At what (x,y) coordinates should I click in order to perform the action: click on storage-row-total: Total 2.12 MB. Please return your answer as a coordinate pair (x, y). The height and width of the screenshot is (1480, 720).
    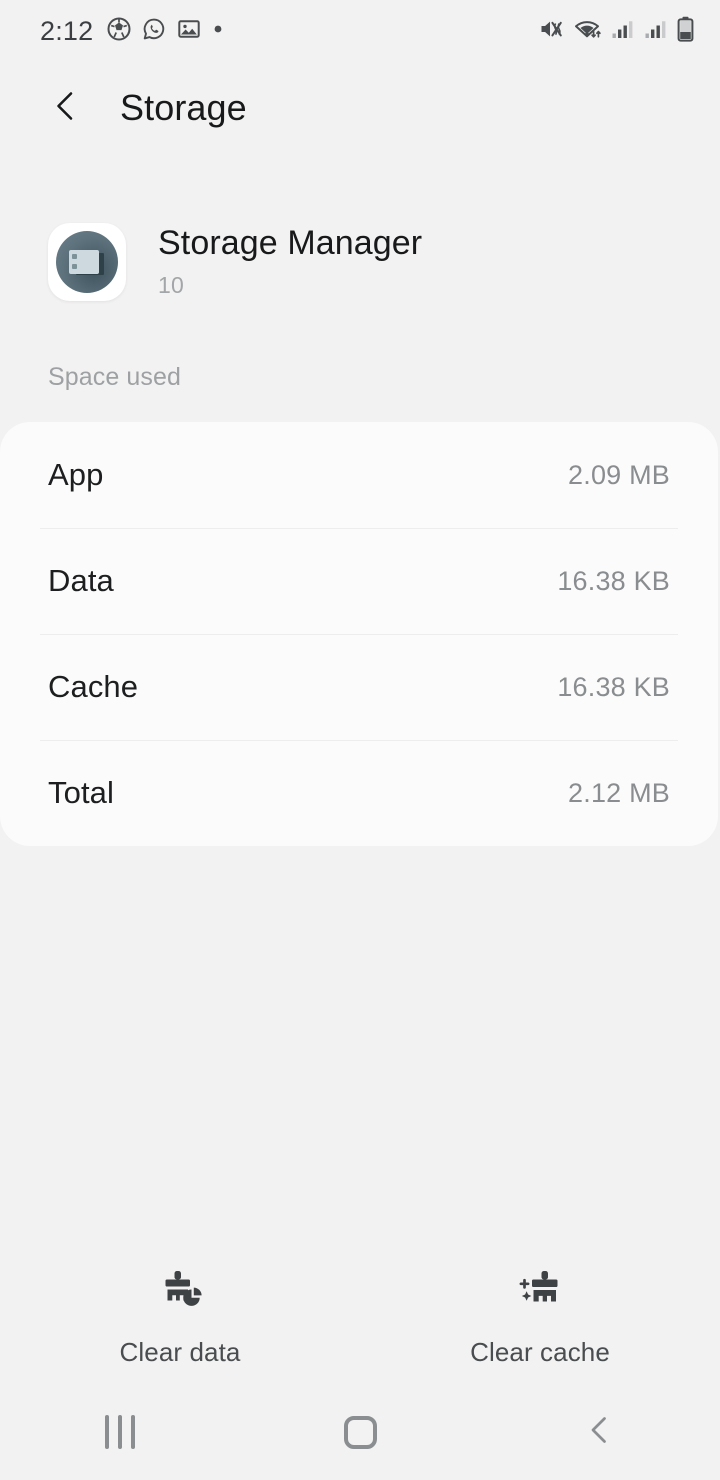
    Looking at the image, I should click on (359, 793).